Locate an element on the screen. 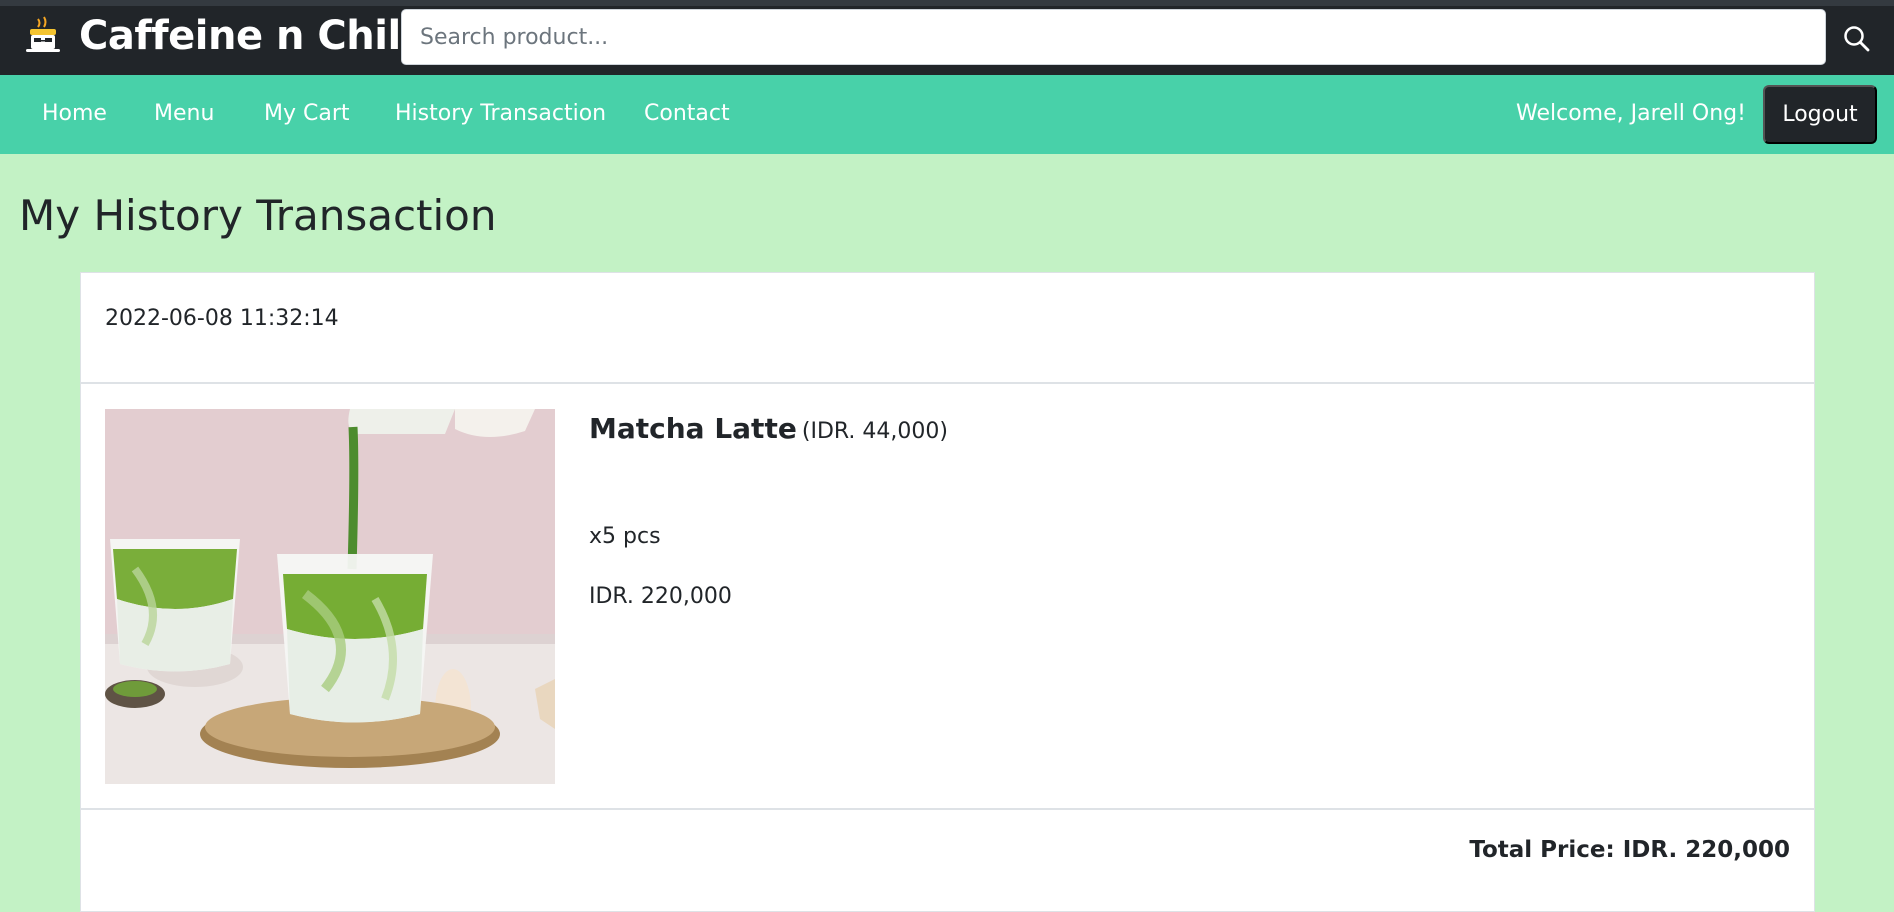  search-icon is located at coordinates (1857, 39).